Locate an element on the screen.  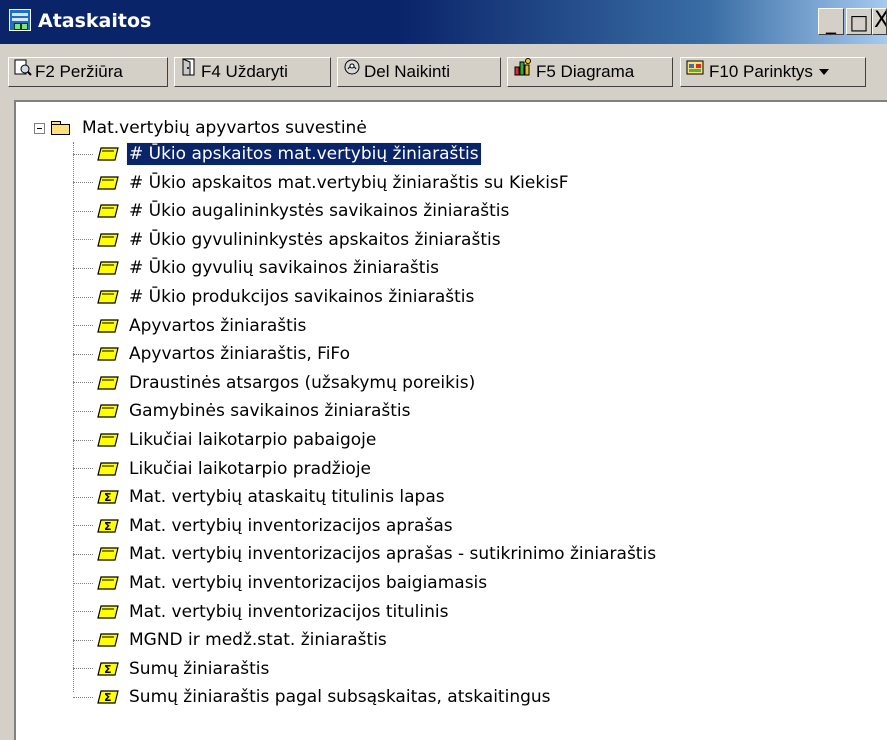
tree-item: Σ Mat. vertybių inventorizacijos aprašas is located at coordinates (264, 526).